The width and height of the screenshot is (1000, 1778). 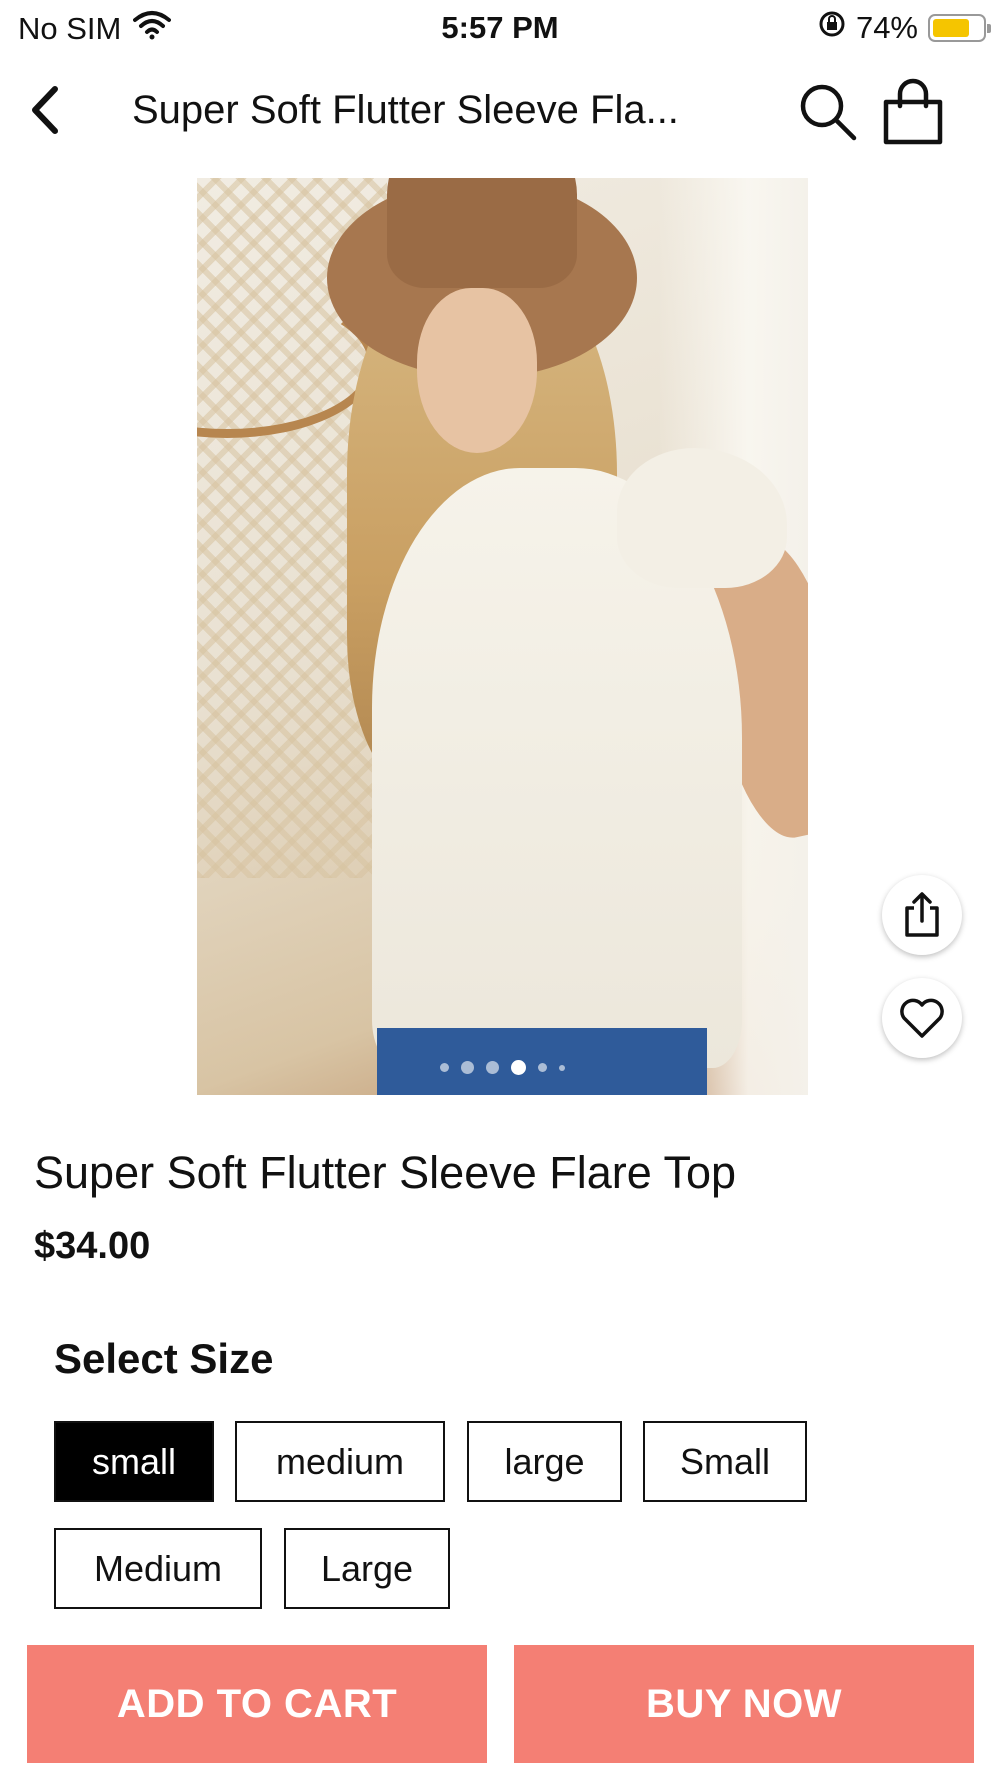 I want to click on size-option-large-alt: Large, so click(x=367, y=1568).